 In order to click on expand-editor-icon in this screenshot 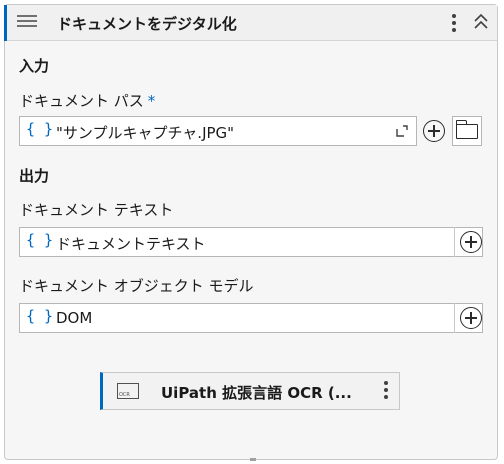, I will do `click(402, 131)`.